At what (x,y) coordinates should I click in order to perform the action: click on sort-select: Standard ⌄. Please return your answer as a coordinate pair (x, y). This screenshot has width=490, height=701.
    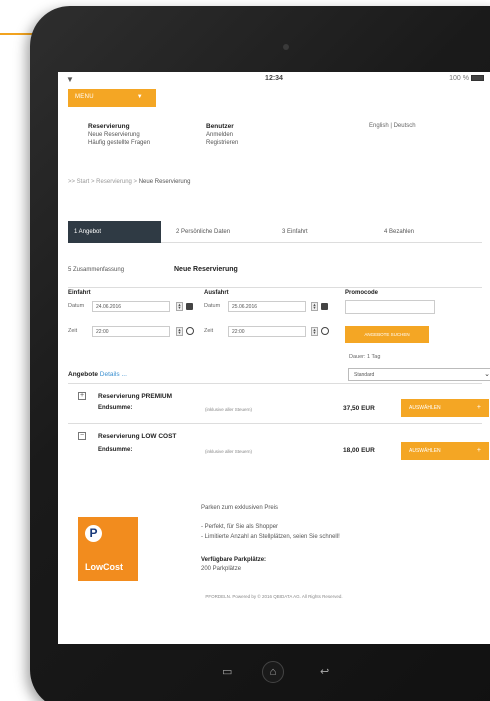
    Looking at the image, I should click on (419, 374).